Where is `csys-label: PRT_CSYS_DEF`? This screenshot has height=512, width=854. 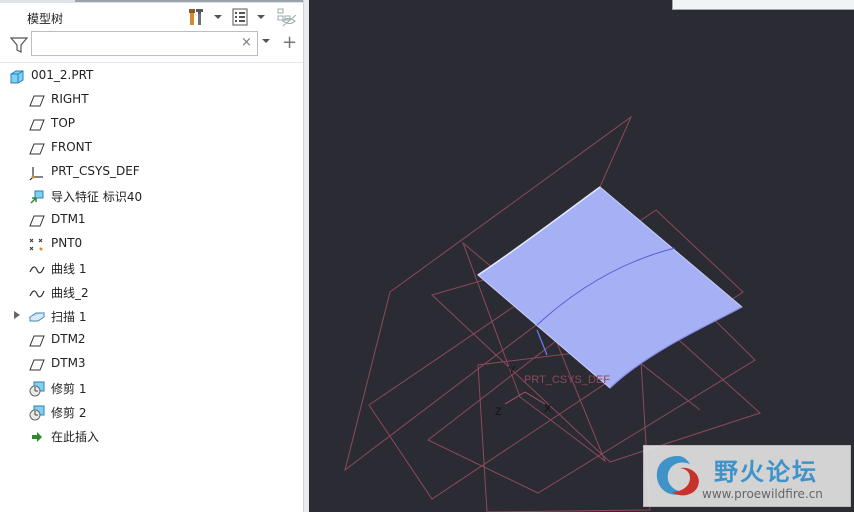
csys-label: PRT_CSYS_DEF is located at coordinates (567, 380).